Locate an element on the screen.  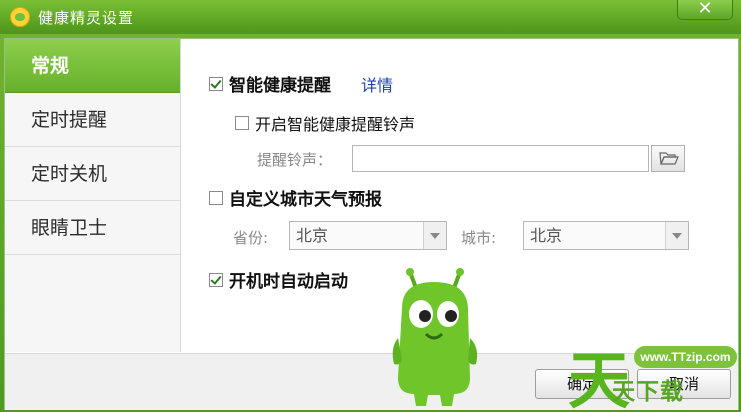
smart-reminder-row: 智能健康提醒 详情 is located at coordinates (301, 83).